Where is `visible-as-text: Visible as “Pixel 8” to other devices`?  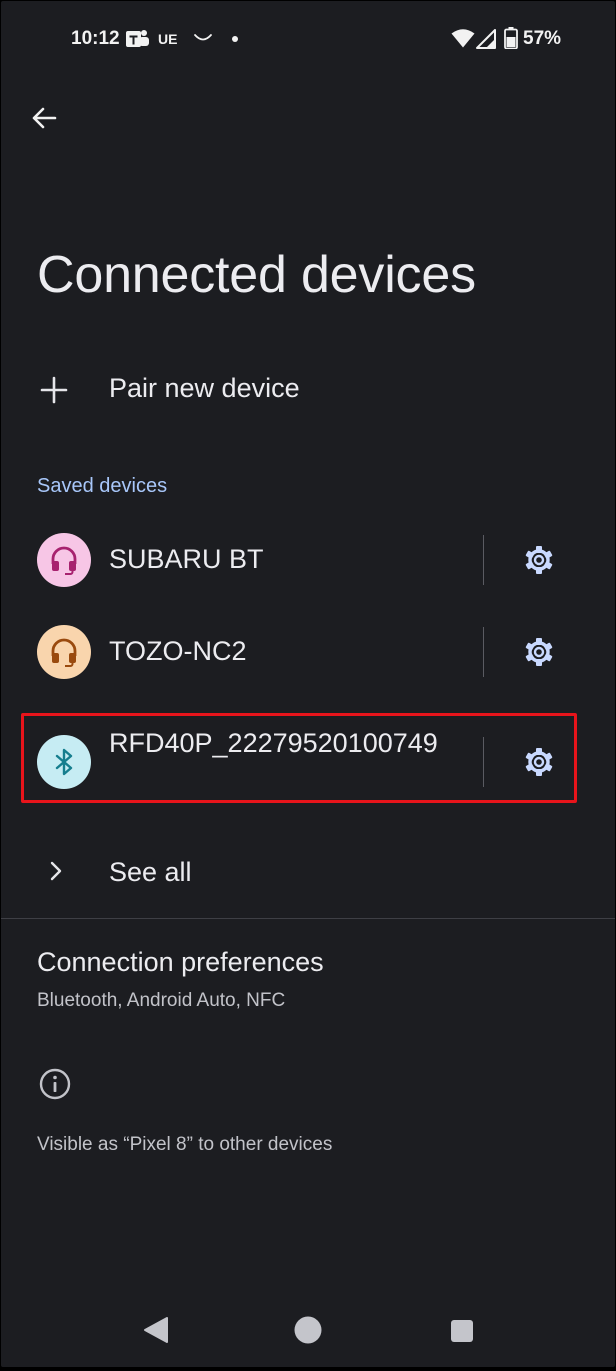 visible-as-text: Visible as “Pixel 8” to other devices is located at coordinates (185, 1144).